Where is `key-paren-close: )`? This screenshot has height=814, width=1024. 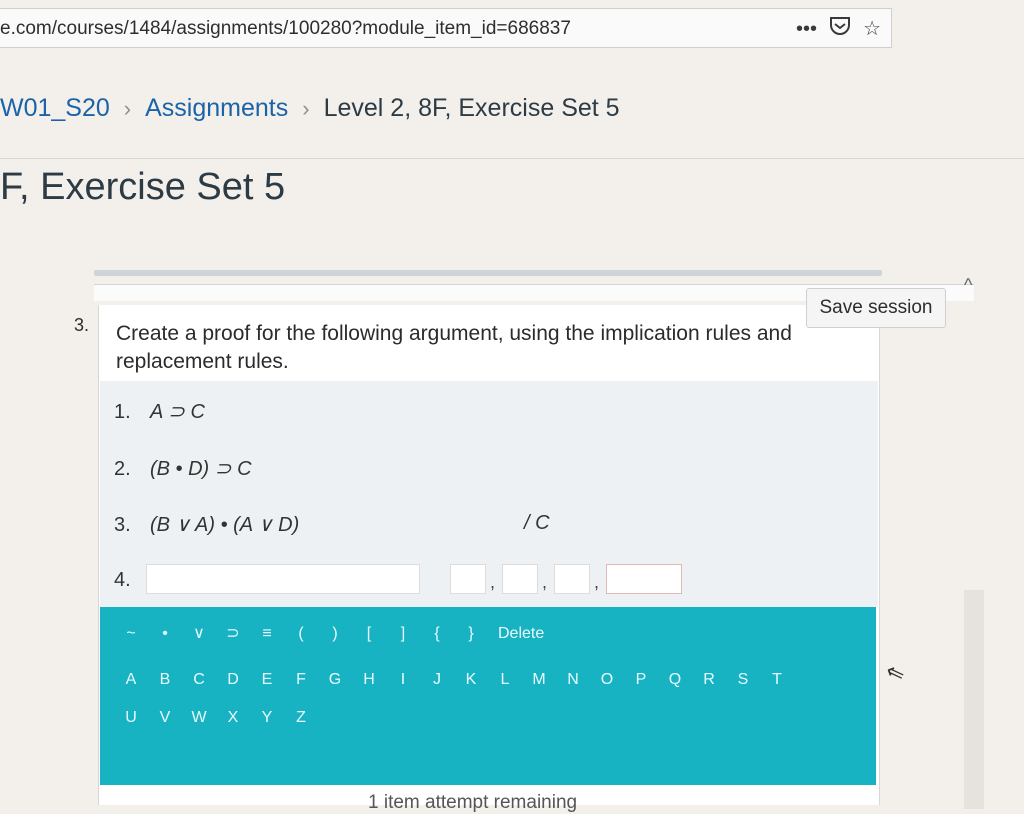 key-paren-close: ) is located at coordinates (335, 634).